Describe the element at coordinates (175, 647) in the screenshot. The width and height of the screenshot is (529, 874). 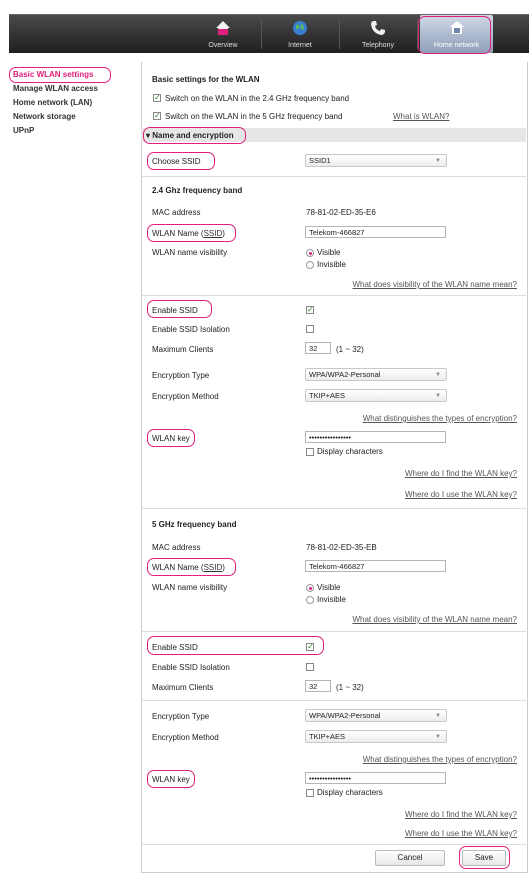
I see `band5-enable-ssid-label: Enable SSID` at that location.